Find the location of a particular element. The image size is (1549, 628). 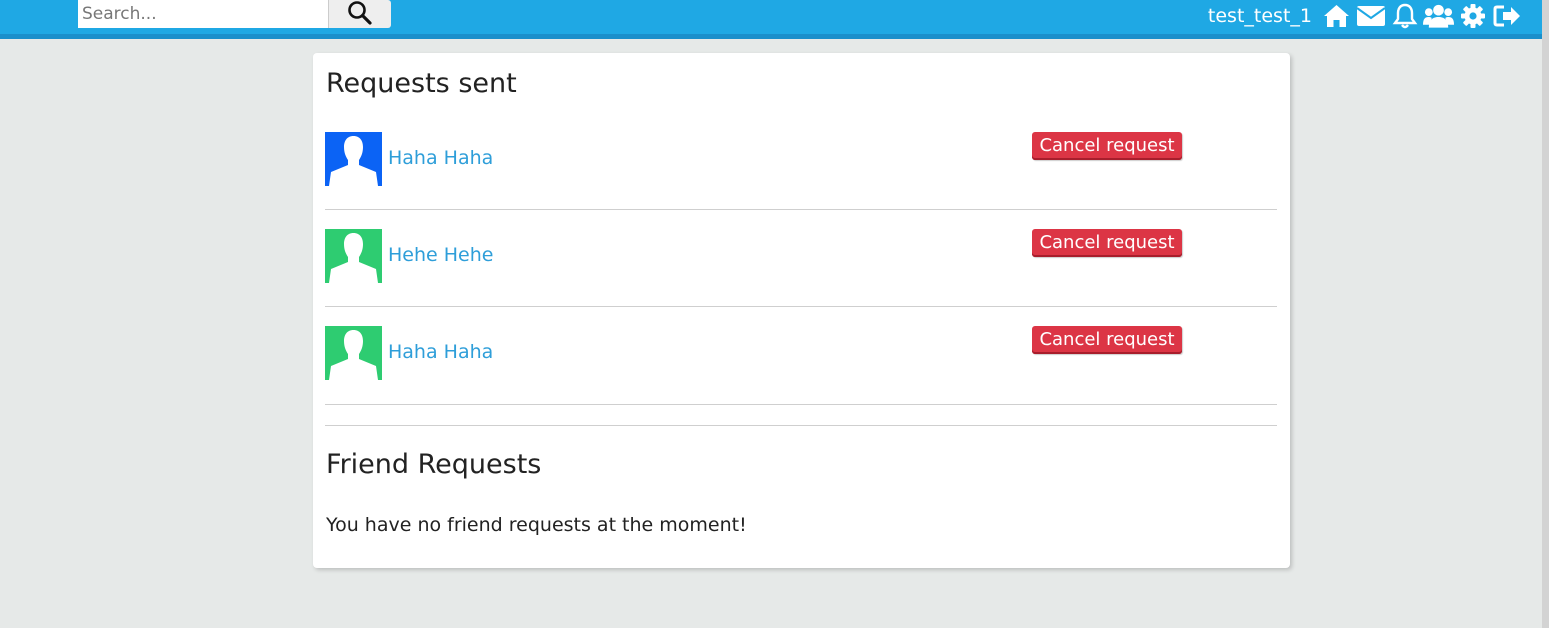

request-row: Hehe Hehe Cancel request is located at coordinates (801, 268).